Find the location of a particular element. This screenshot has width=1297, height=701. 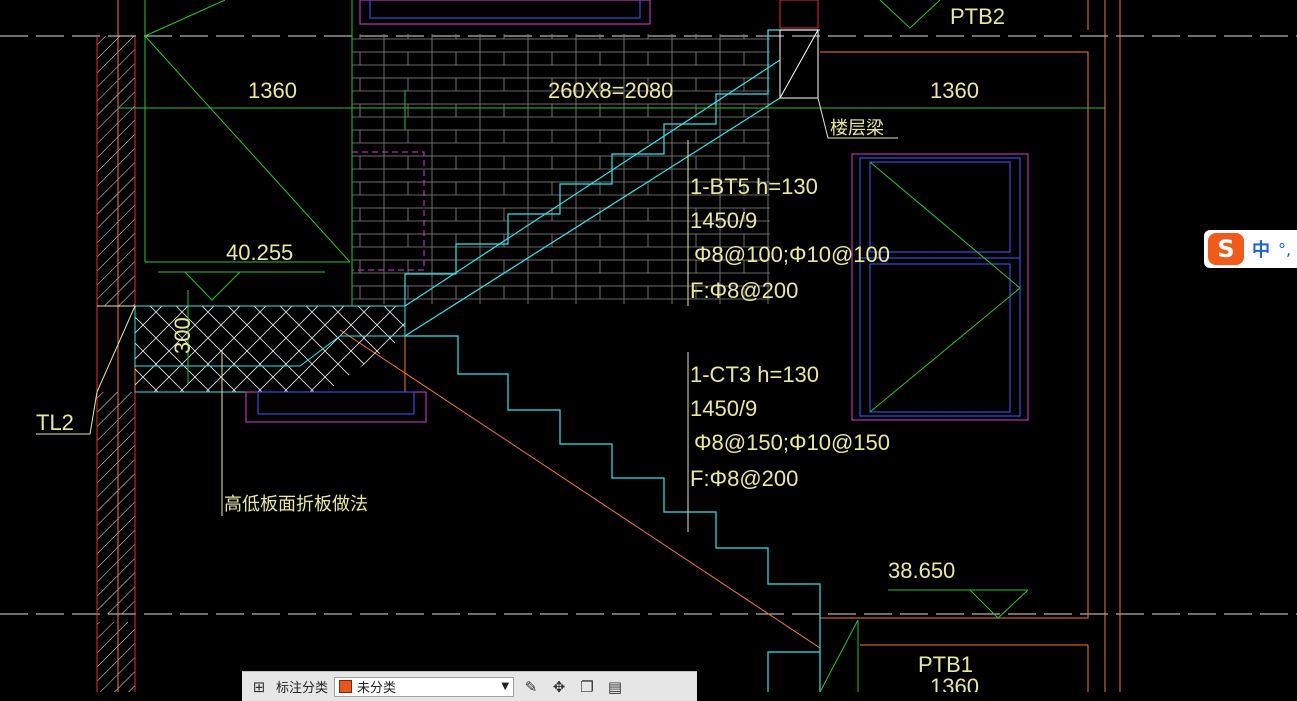

ct3-line2: 1450/9 is located at coordinates (723, 408).